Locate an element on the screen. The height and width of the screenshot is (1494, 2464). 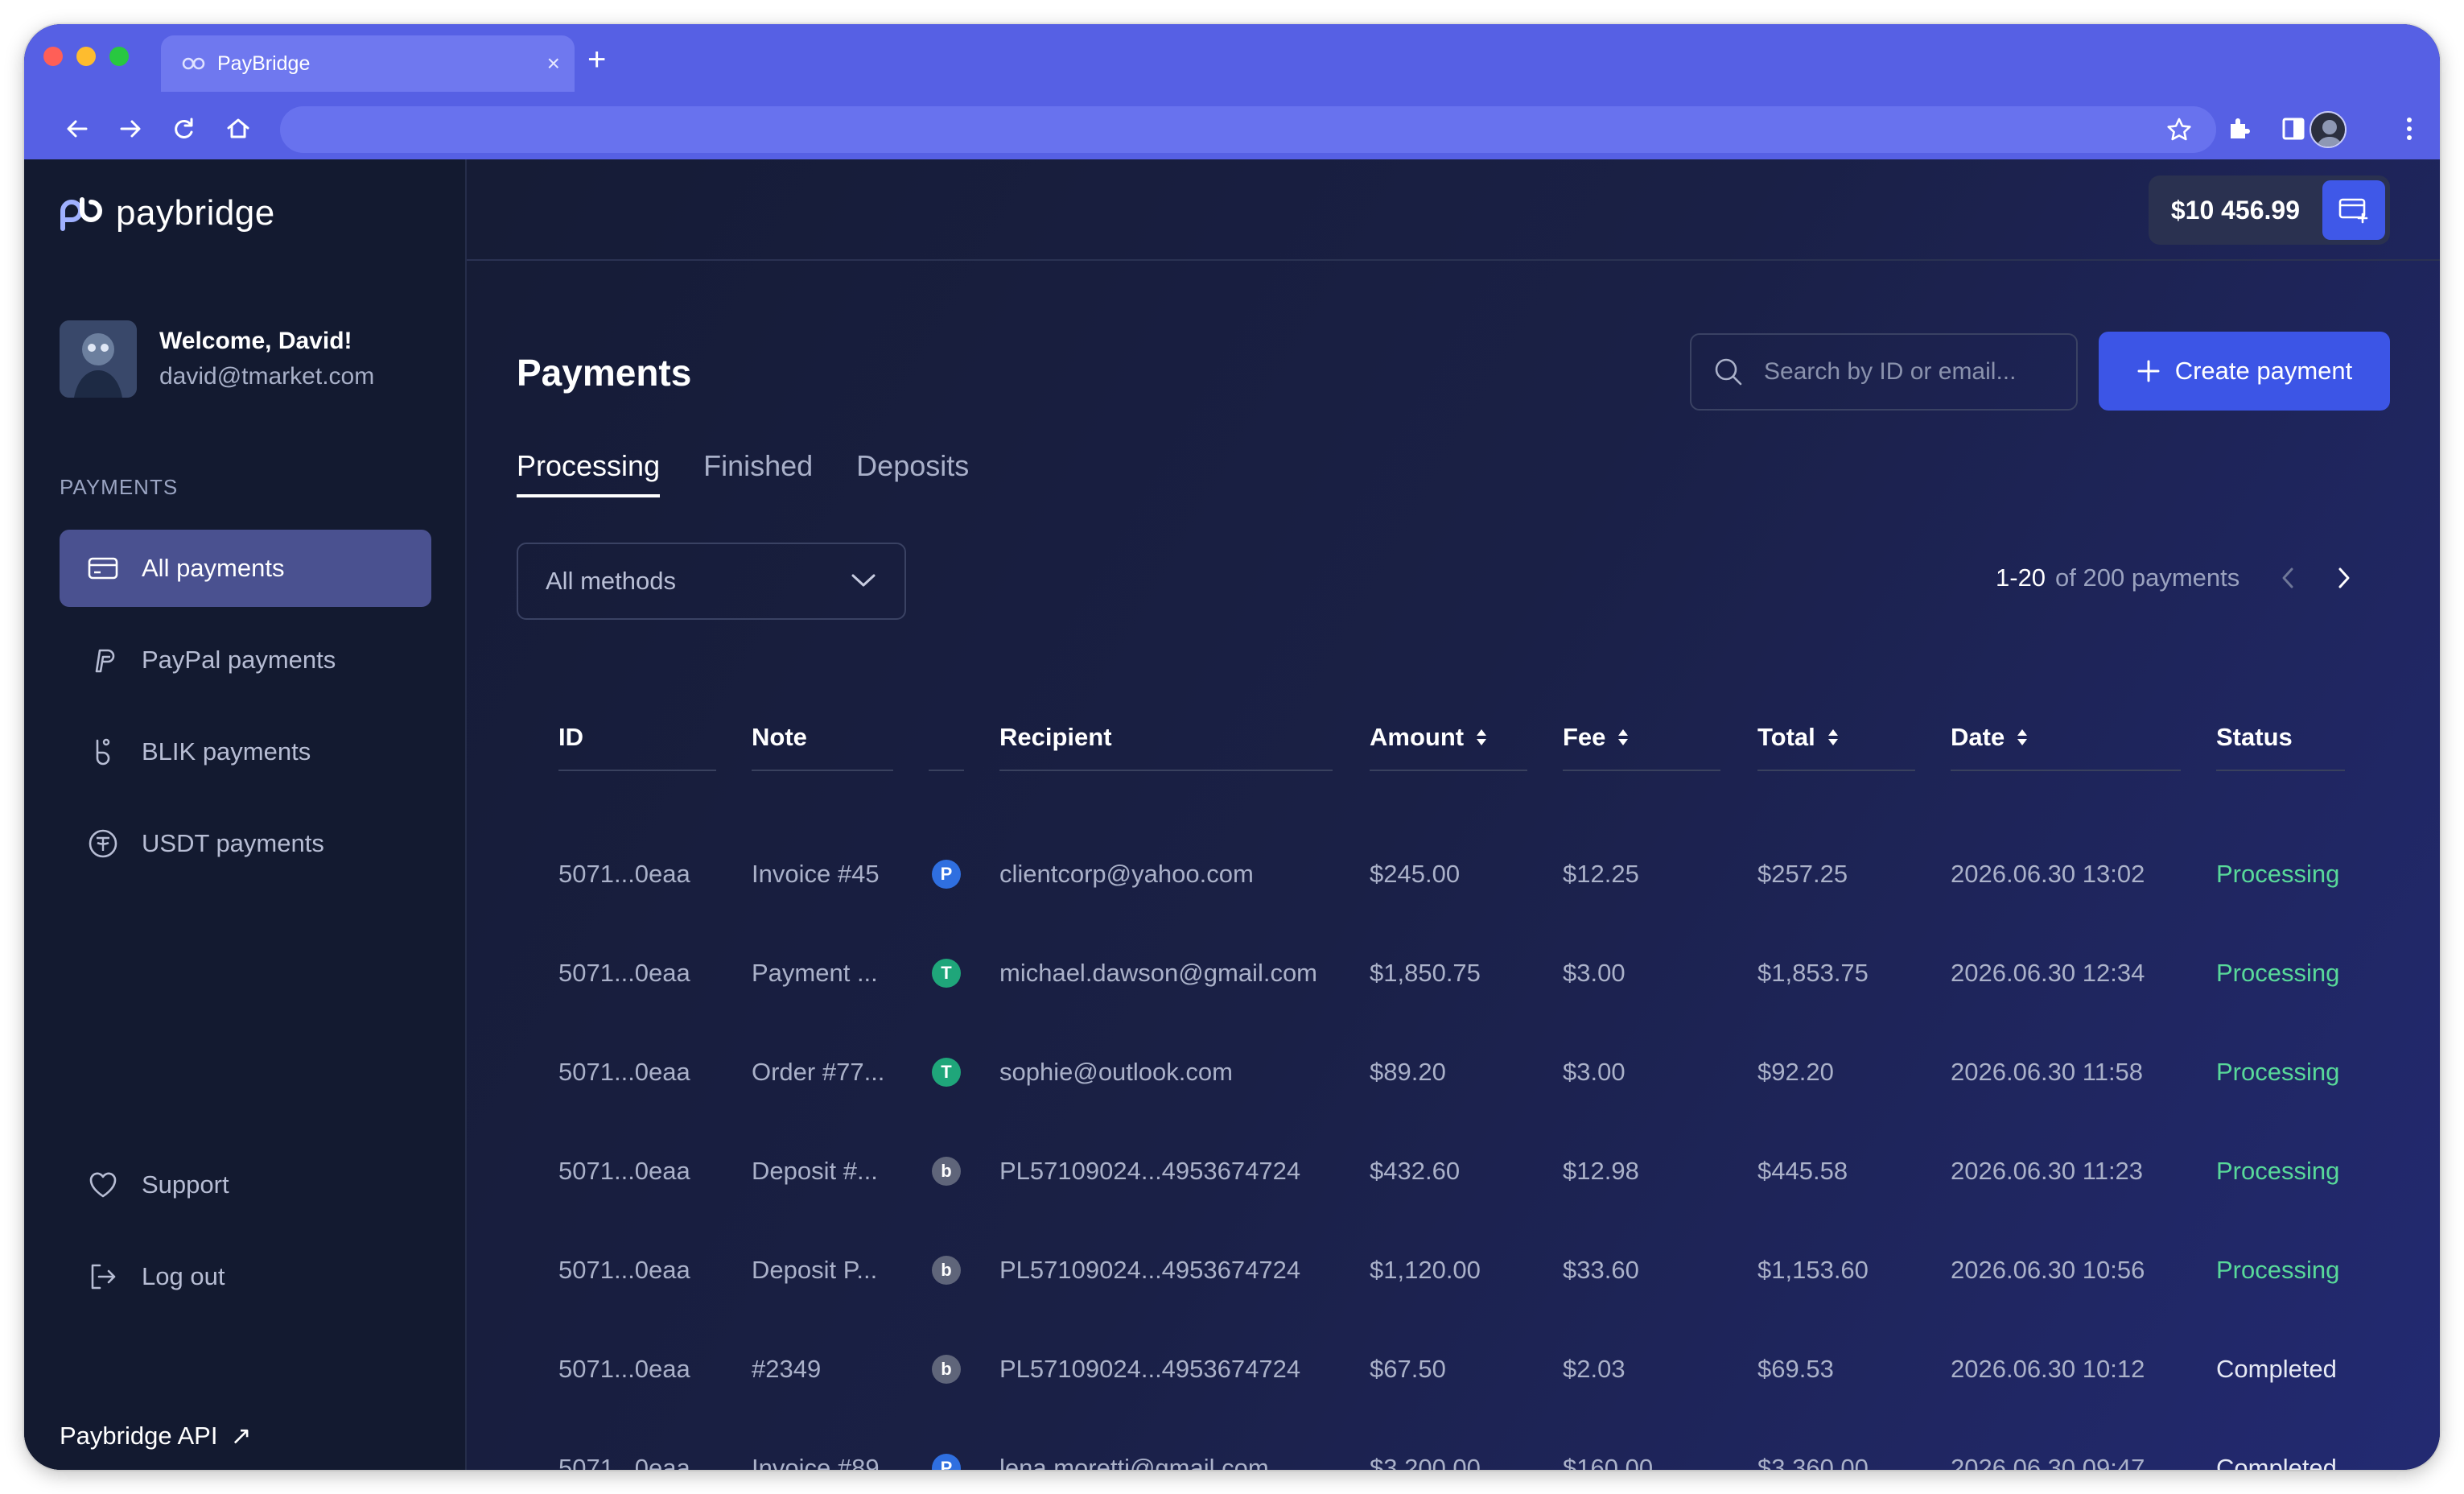
tab-finished: Finished is located at coordinates (758, 473).